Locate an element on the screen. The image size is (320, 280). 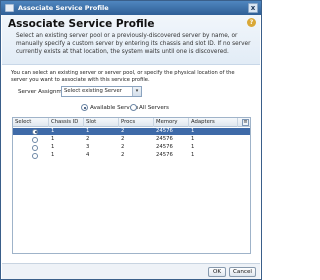
column-header-chassis-id: Chassis ID is located at coordinates (66, 122).